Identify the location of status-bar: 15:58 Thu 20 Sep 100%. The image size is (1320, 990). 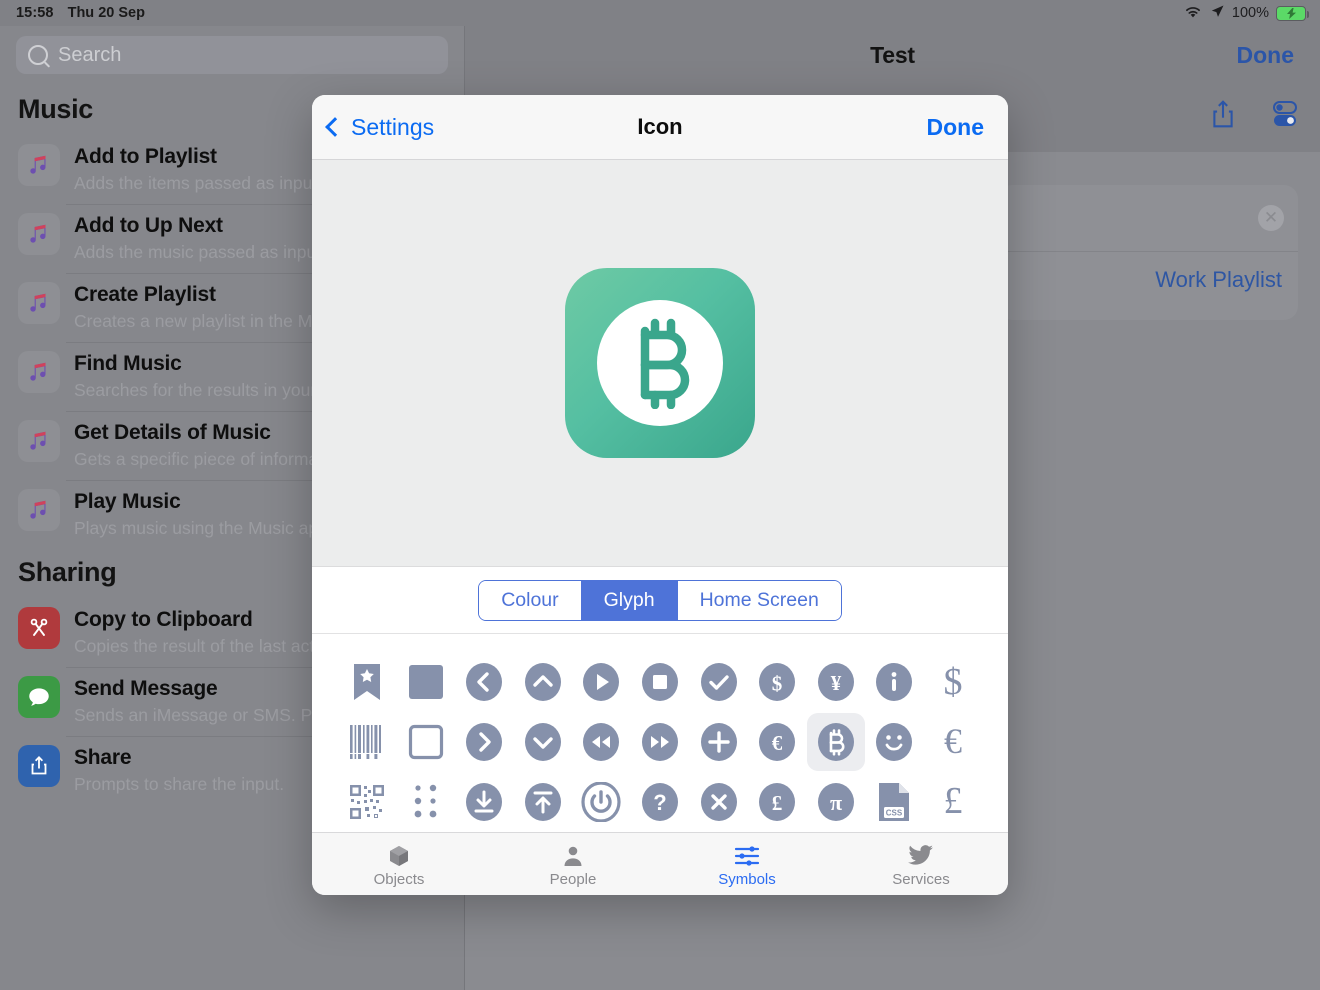
(660, 13).